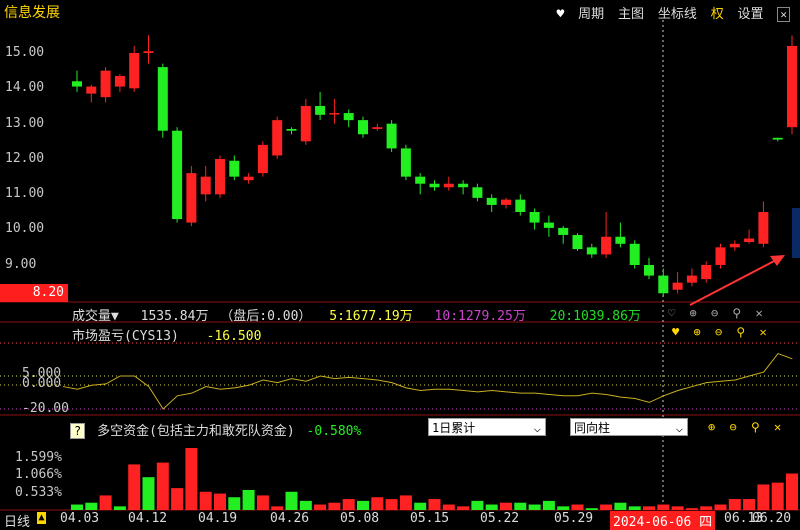 This screenshot has height=530, width=800. Describe the element at coordinates (41, 518) in the screenshot. I see `period-indicator-icon: ▲` at that location.